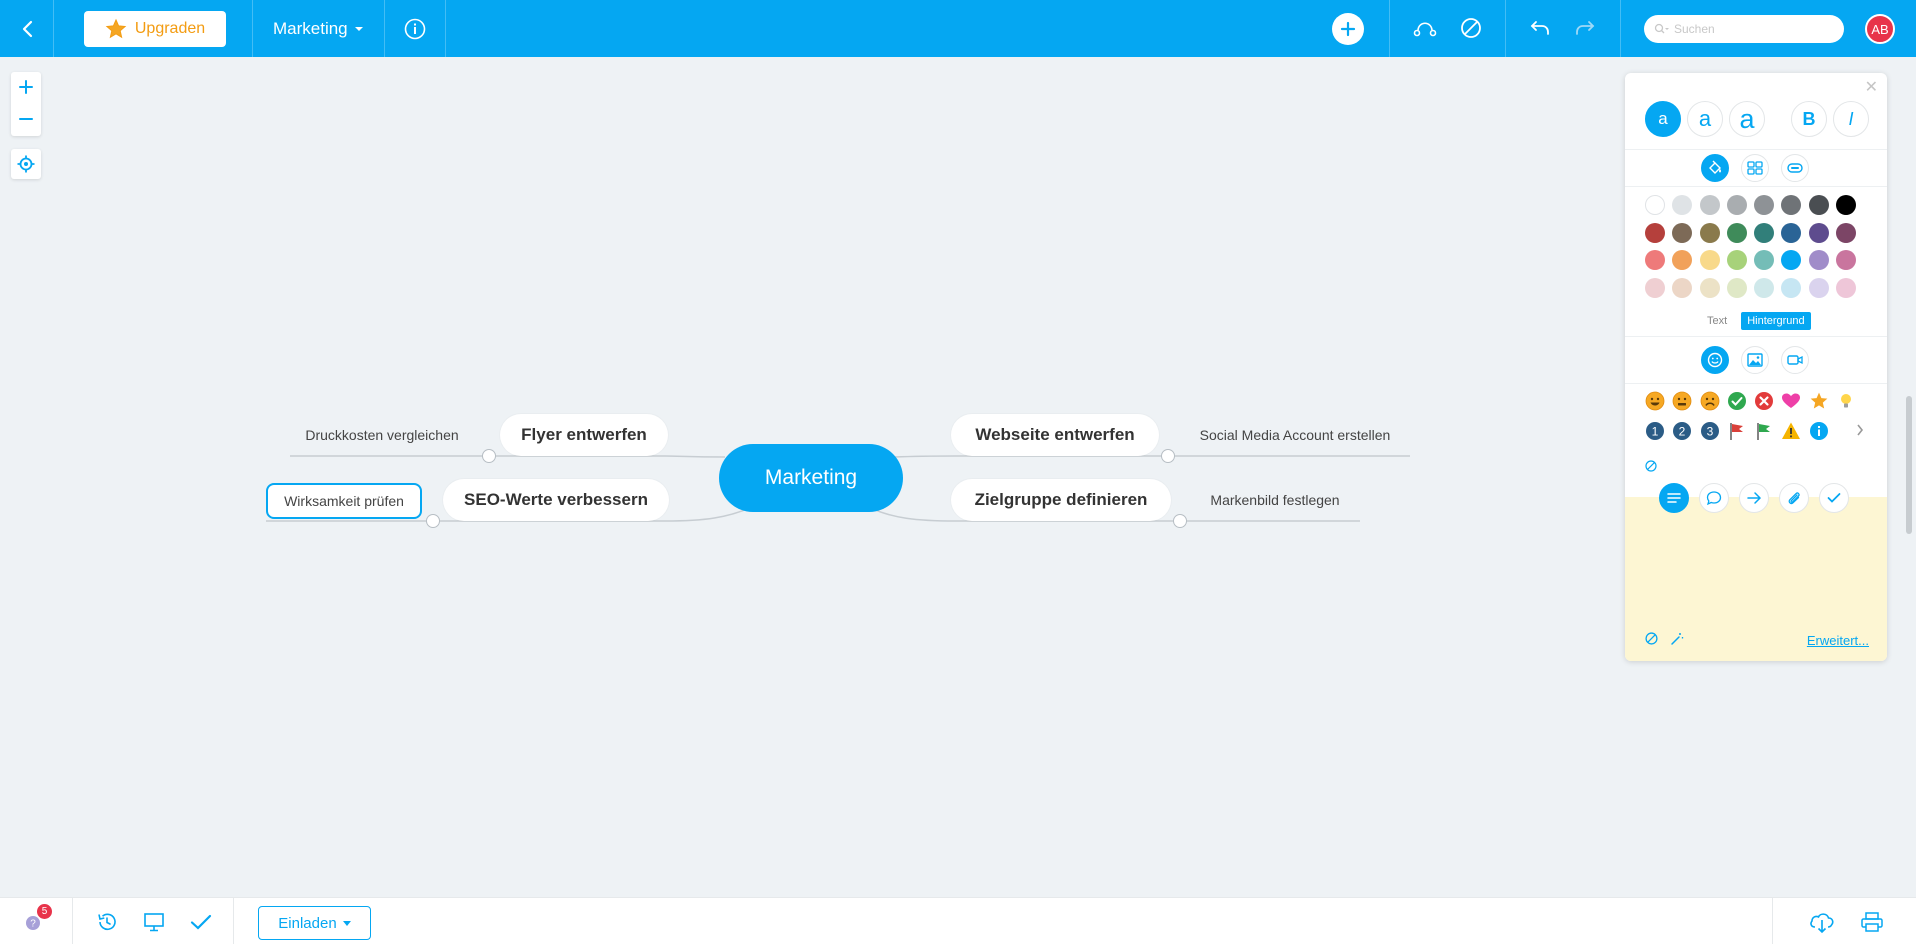 The height and width of the screenshot is (944, 1916). What do you see at coordinates (1715, 168) in the screenshot?
I see `tab-node-style` at bounding box center [1715, 168].